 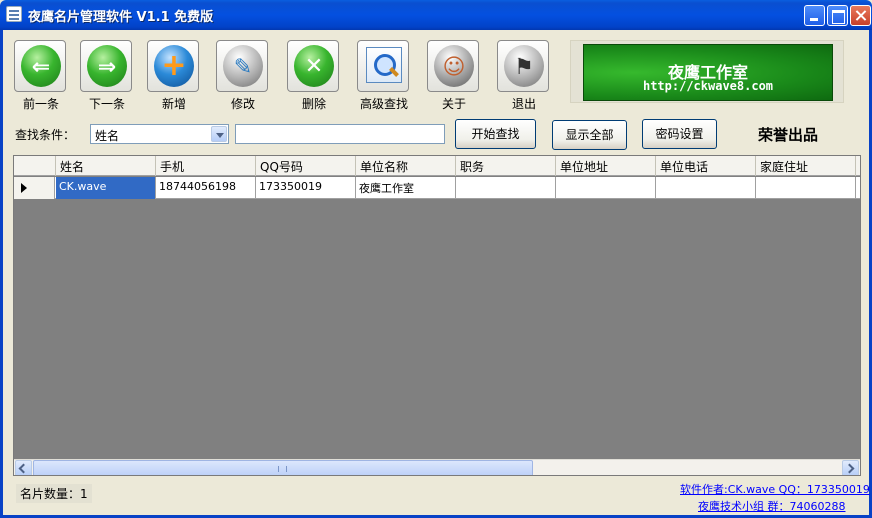 I want to click on column-header: 职务, so click(x=506, y=166).